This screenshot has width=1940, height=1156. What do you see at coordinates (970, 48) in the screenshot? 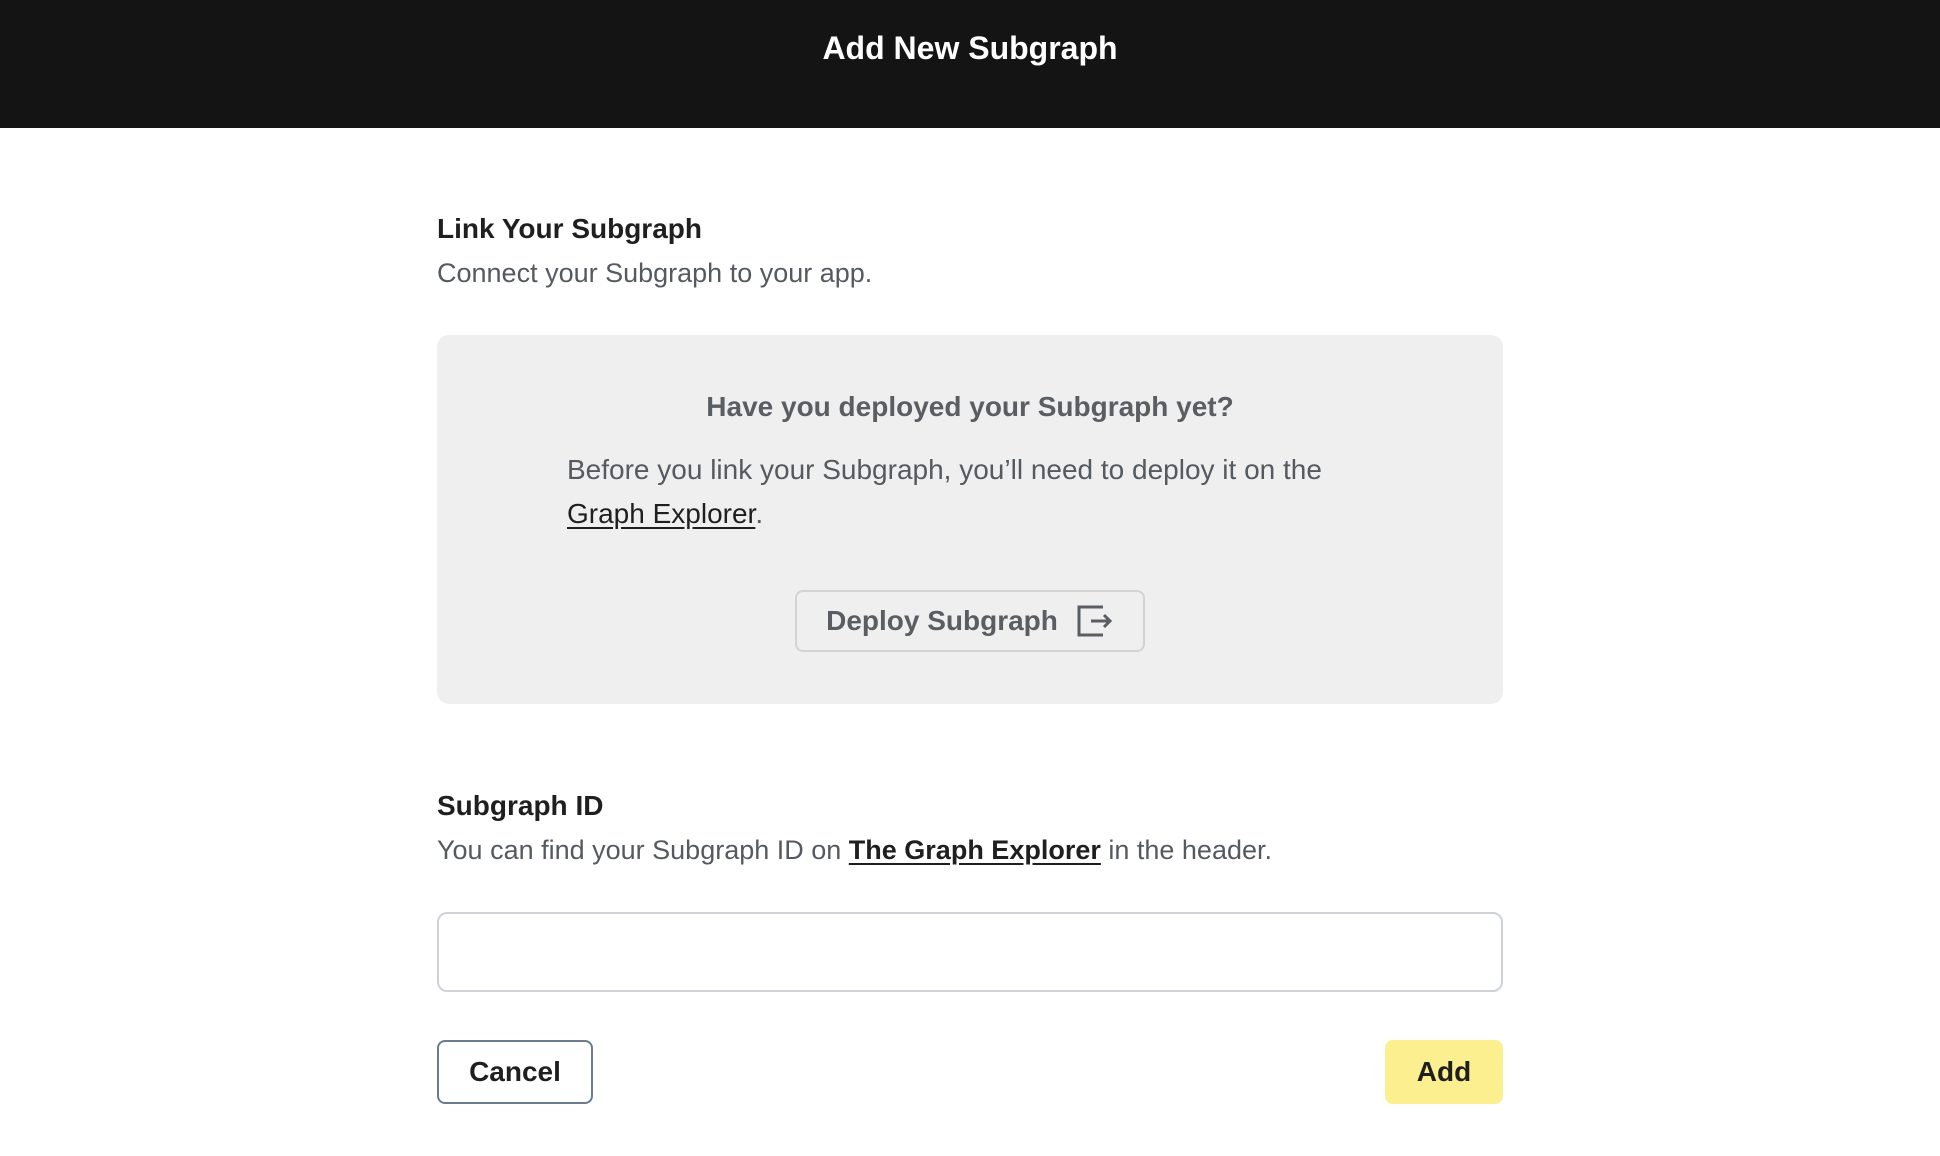
I see `modal-title: Add New Subgraph` at bounding box center [970, 48].